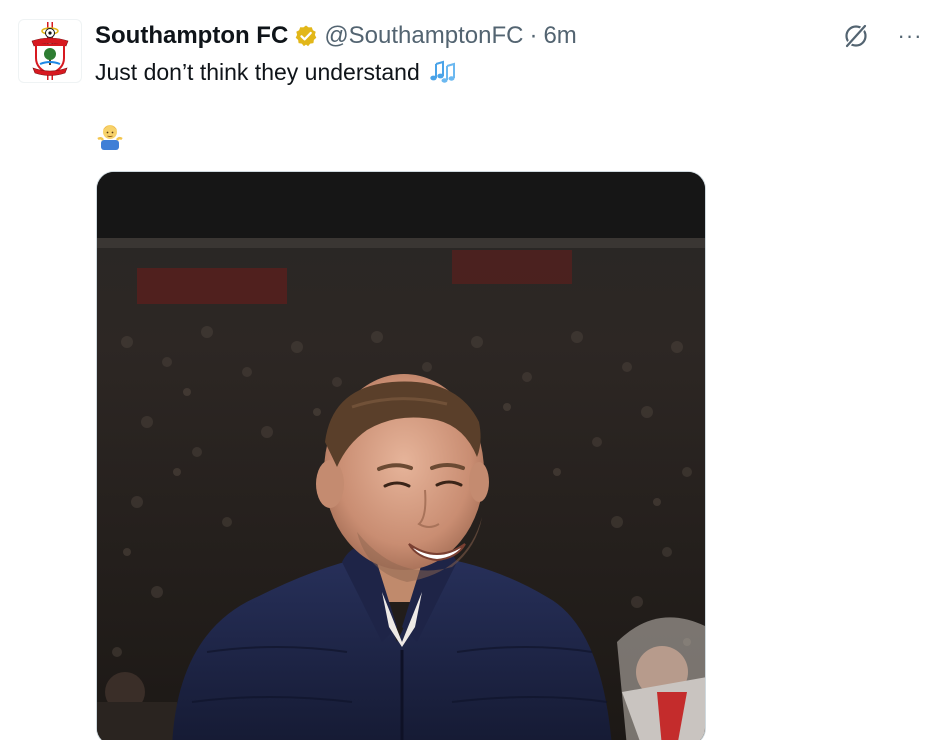  I want to click on more-icon: ···, so click(910, 35).